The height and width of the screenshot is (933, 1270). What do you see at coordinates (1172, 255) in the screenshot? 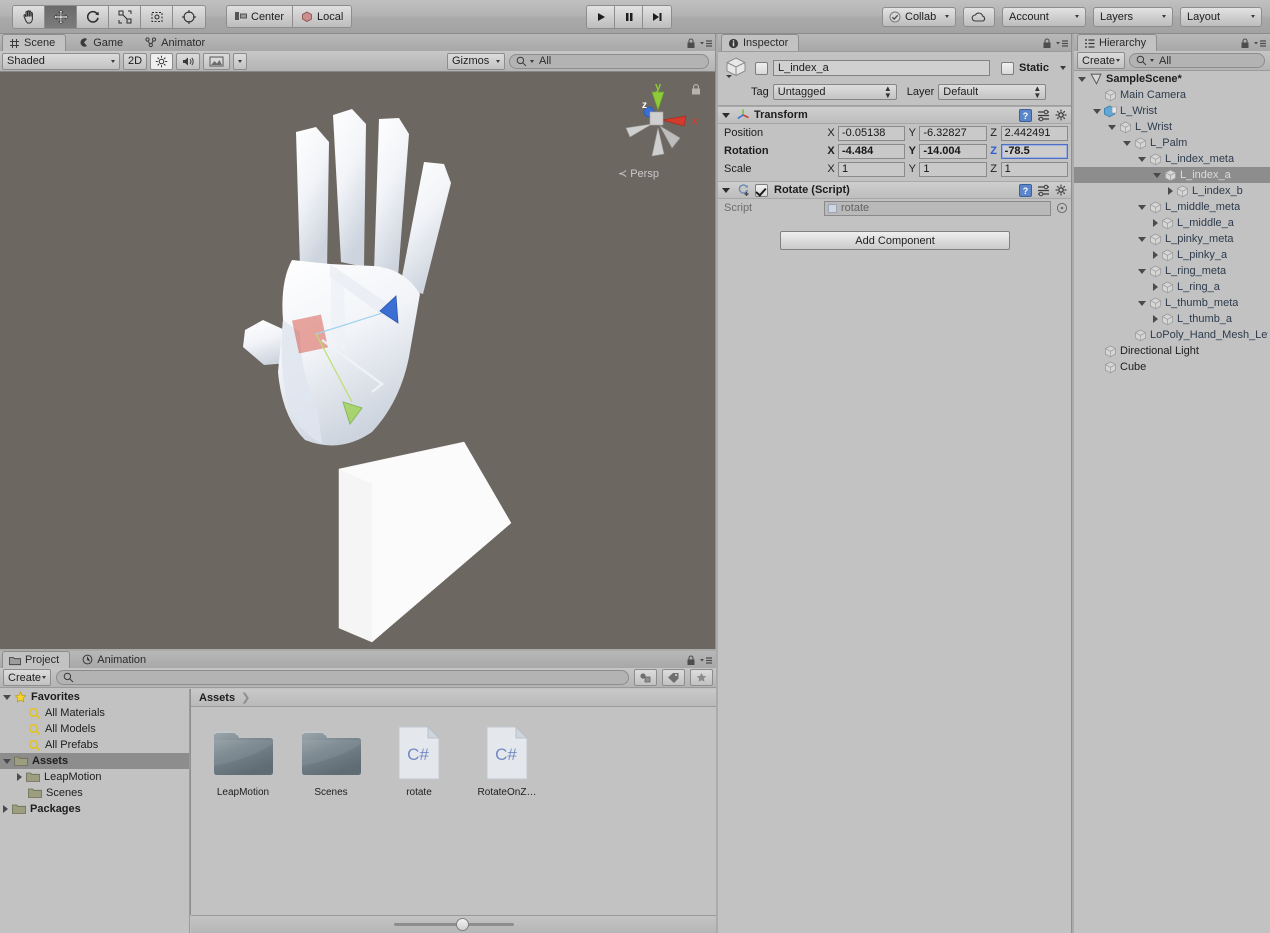
I see `hierarchy-item-l-pinky-a: L_pinky_a` at bounding box center [1172, 255].